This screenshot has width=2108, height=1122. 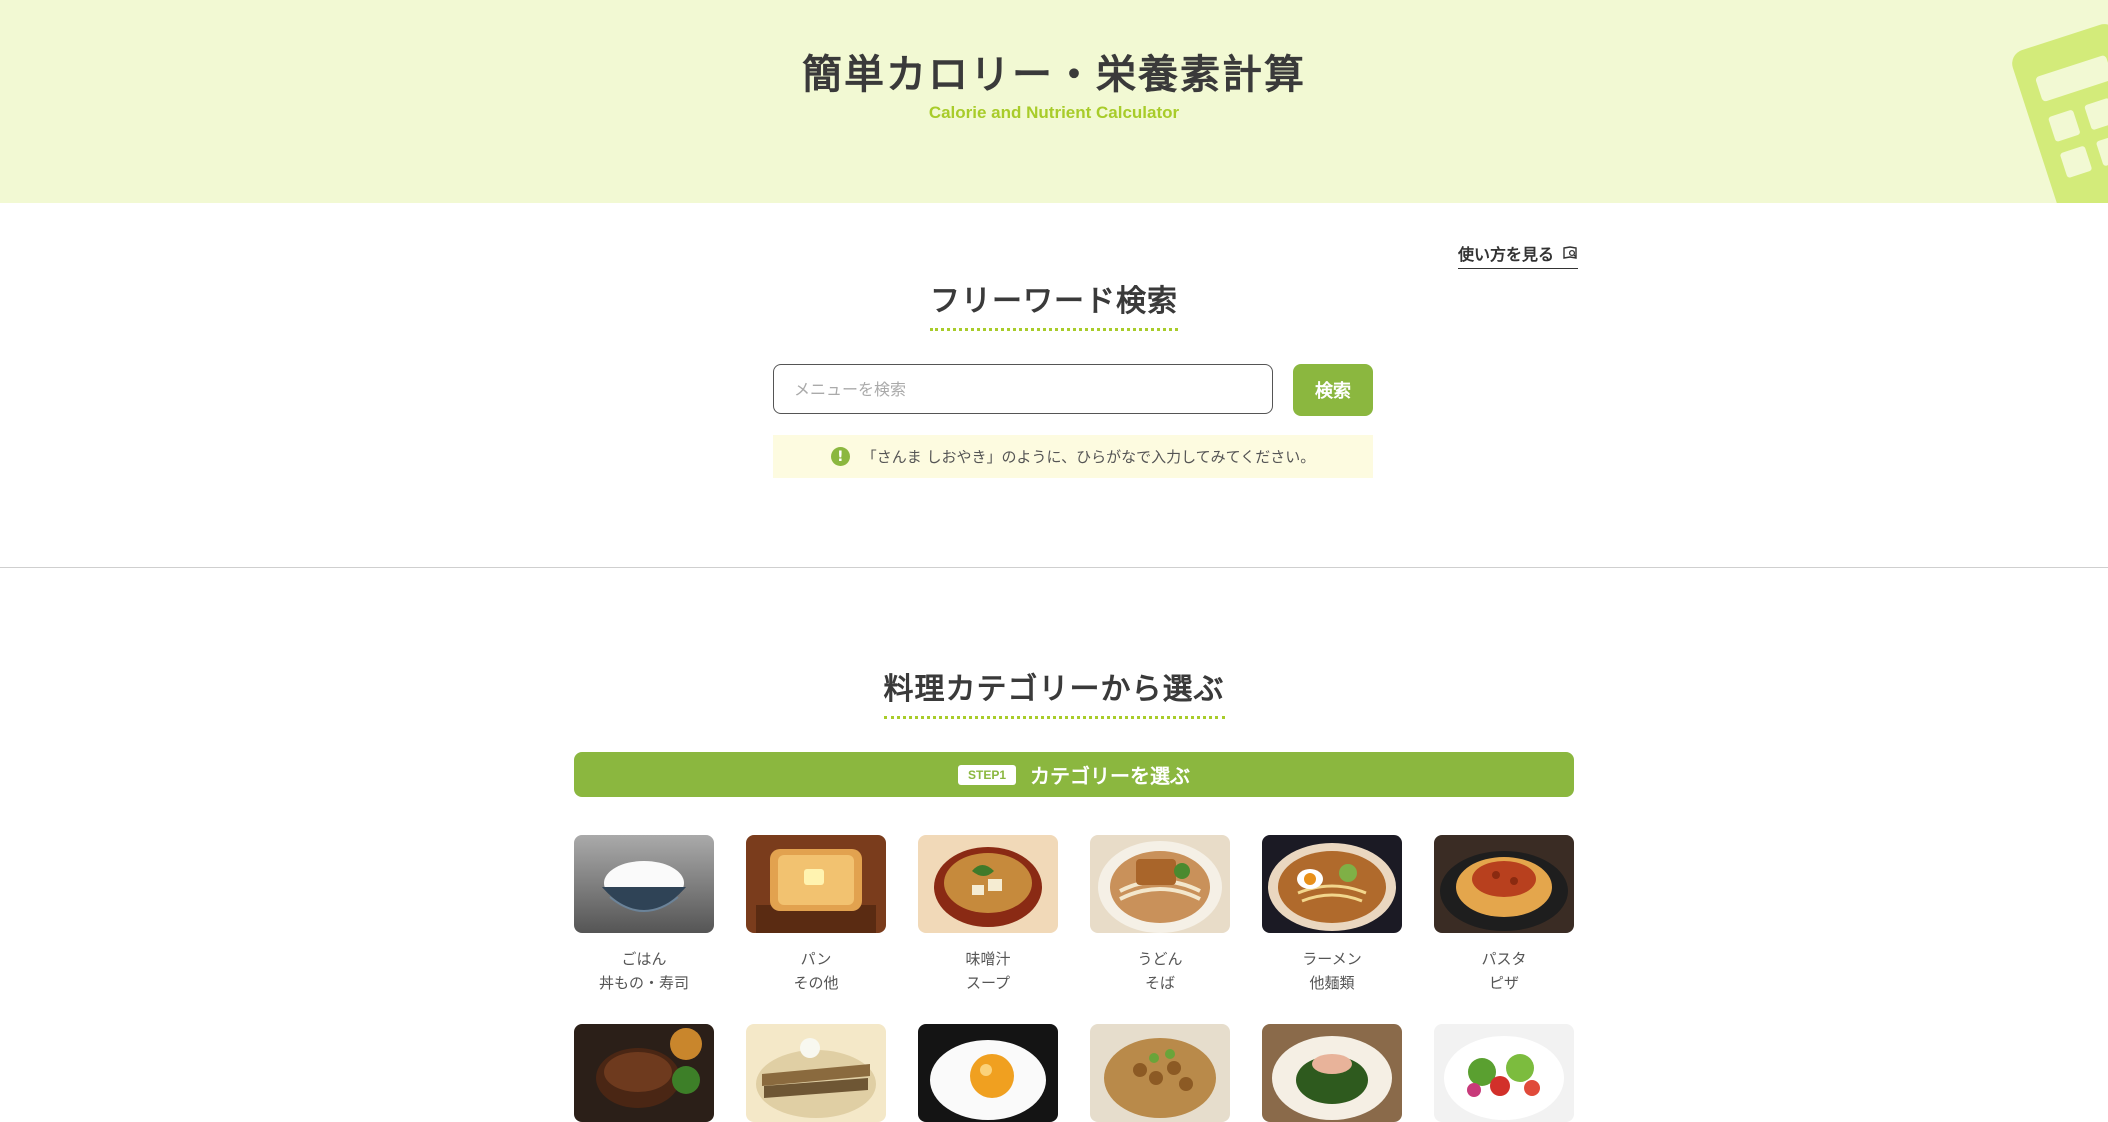 What do you see at coordinates (644, 884) in the screenshot?
I see `rice-bowl-image` at bounding box center [644, 884].